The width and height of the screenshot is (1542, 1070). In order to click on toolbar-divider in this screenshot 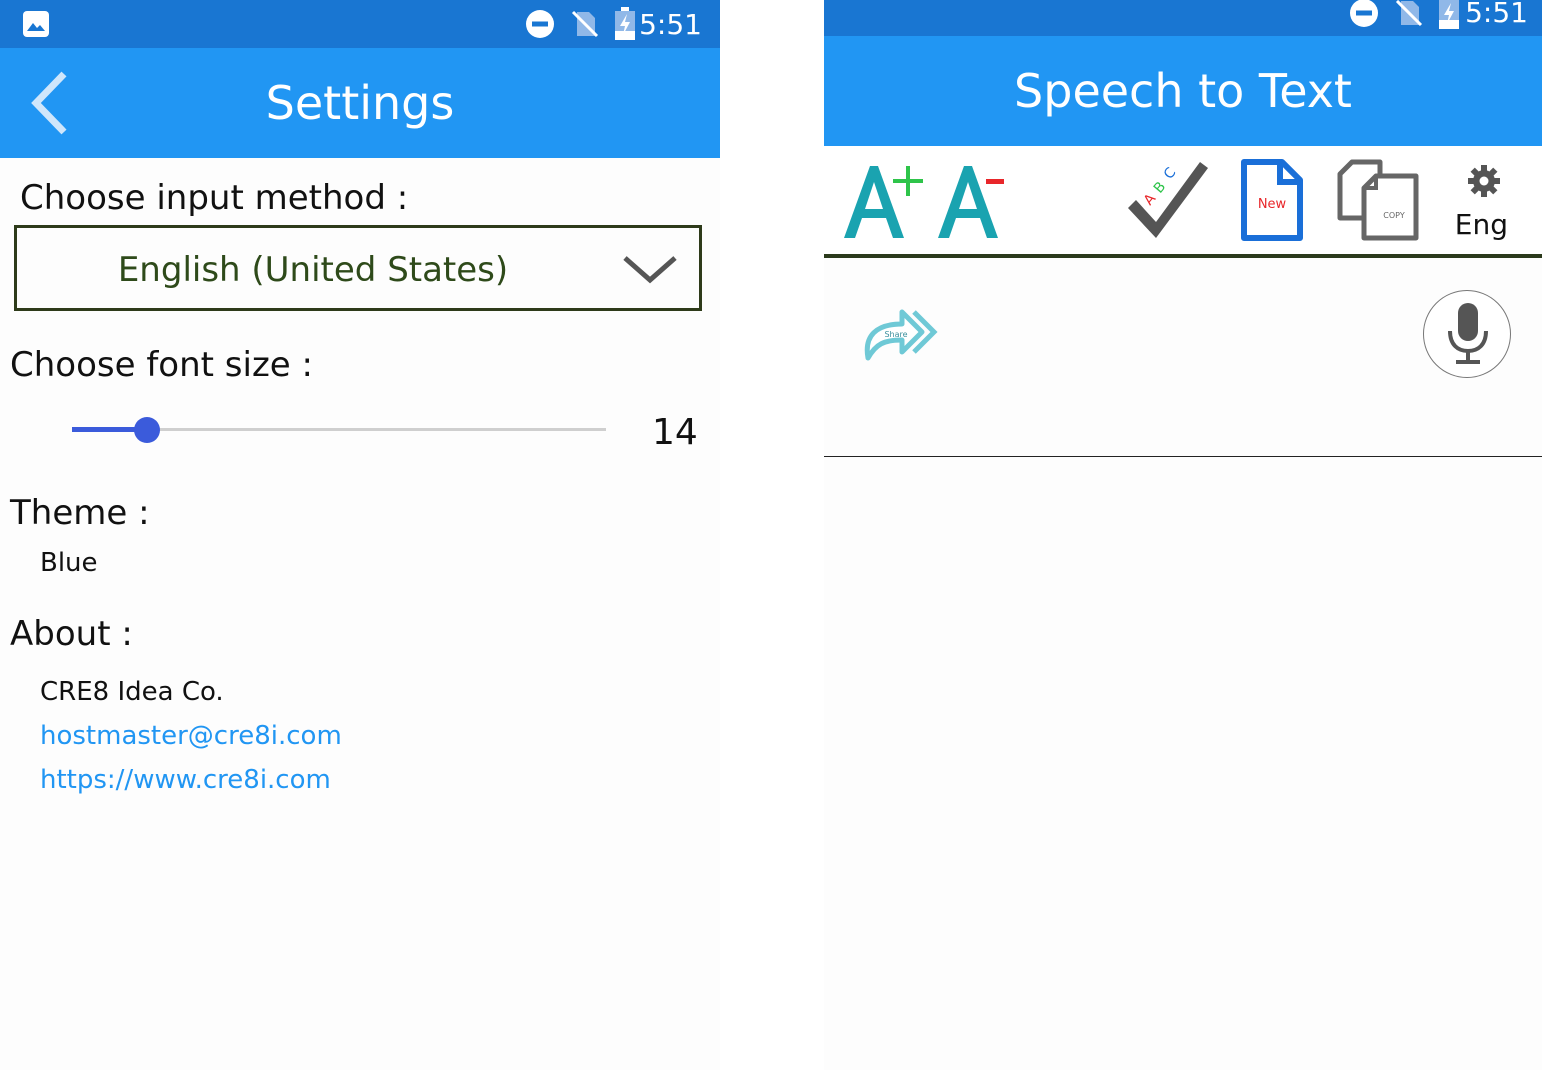, I will do `click(1183, 256)`.